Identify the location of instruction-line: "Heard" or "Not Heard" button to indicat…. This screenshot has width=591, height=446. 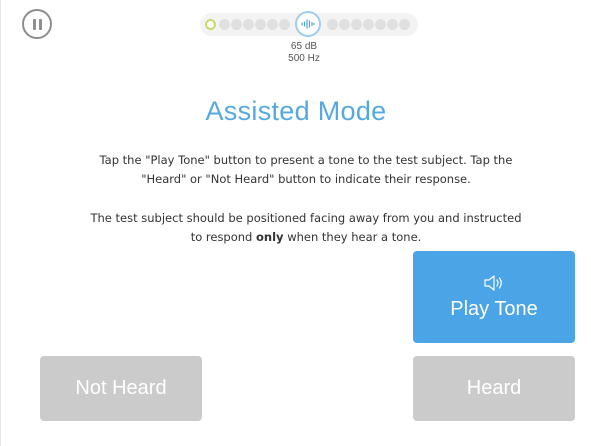
(306, 179).